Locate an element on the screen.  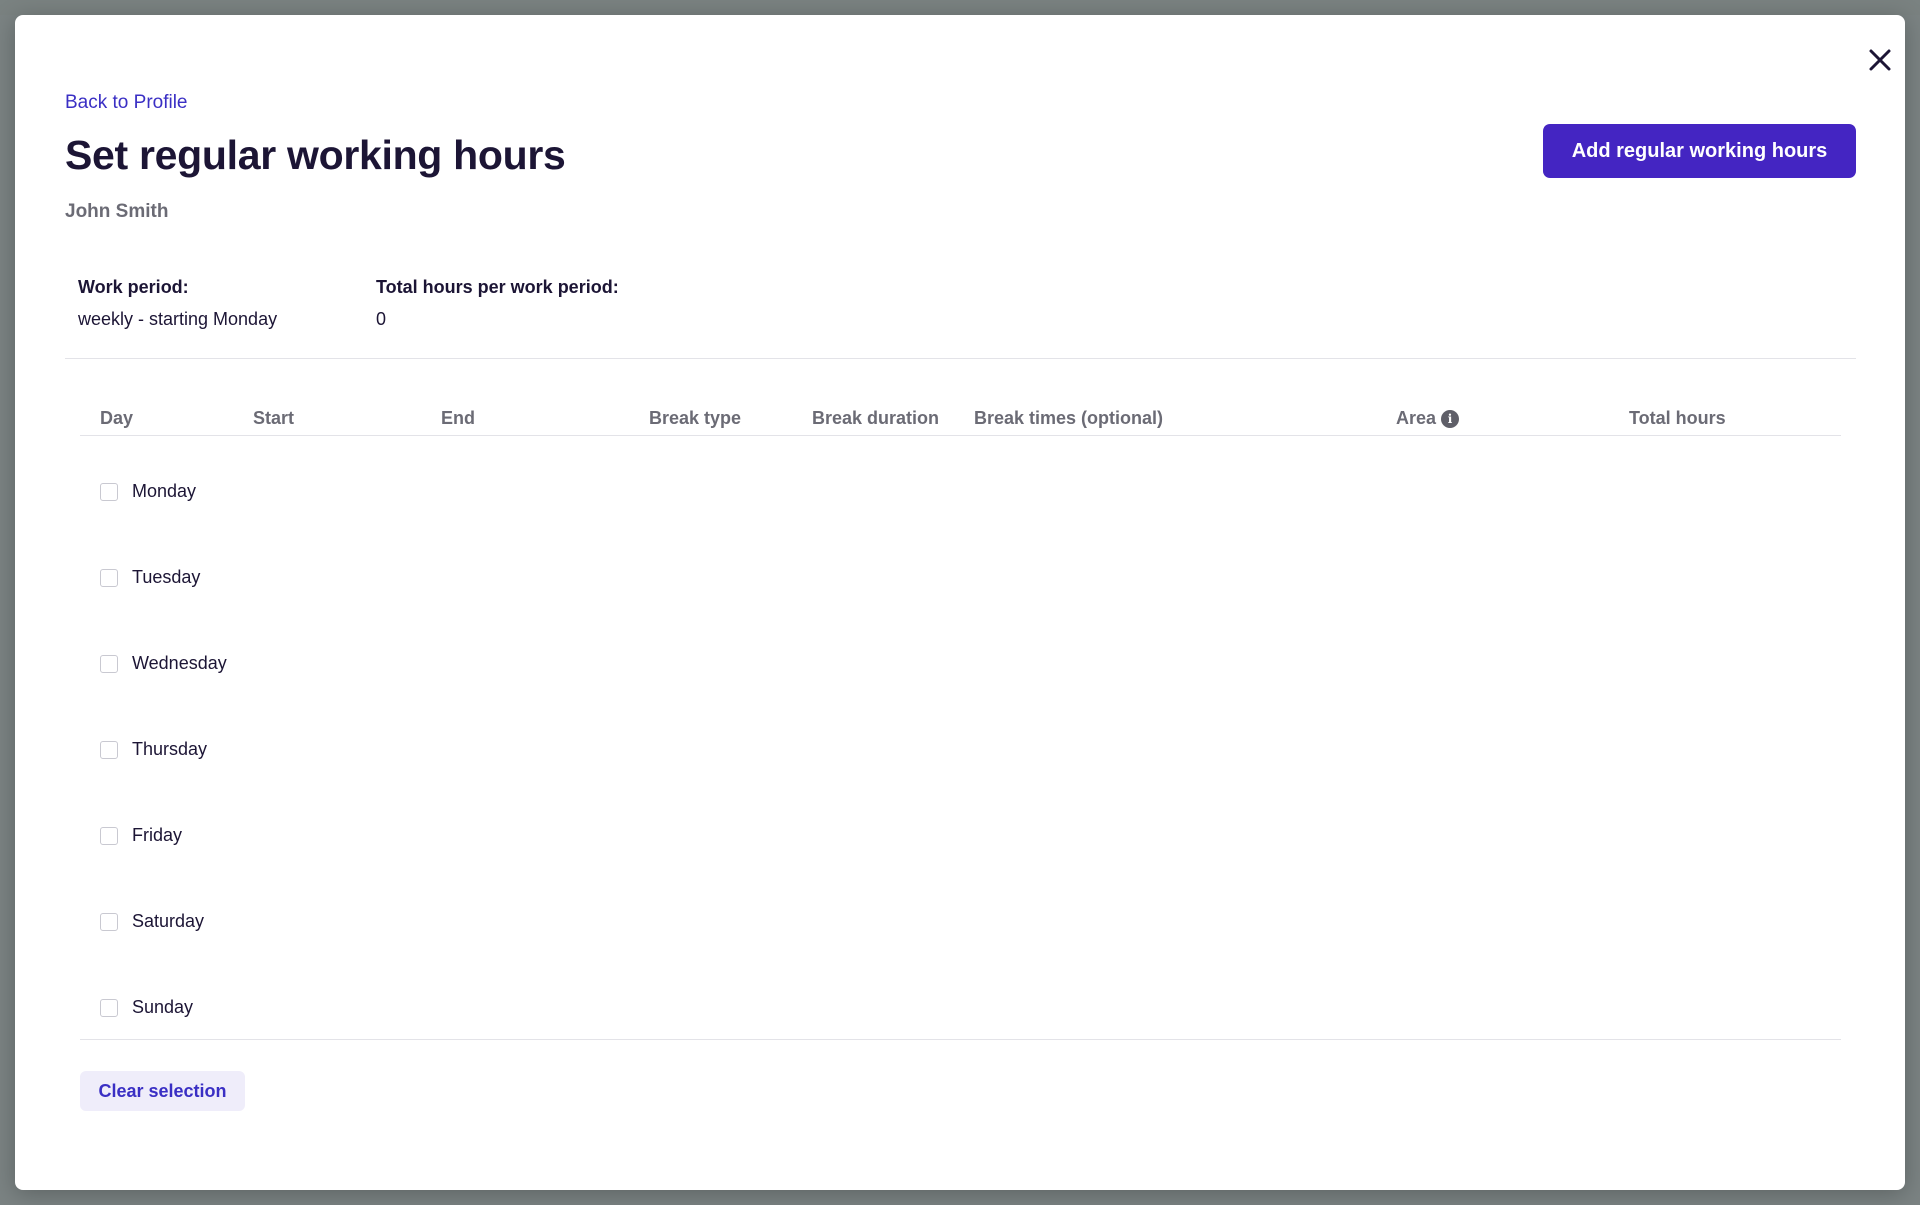
page-title: Set regular working hours is located at coordinates (315, 155).